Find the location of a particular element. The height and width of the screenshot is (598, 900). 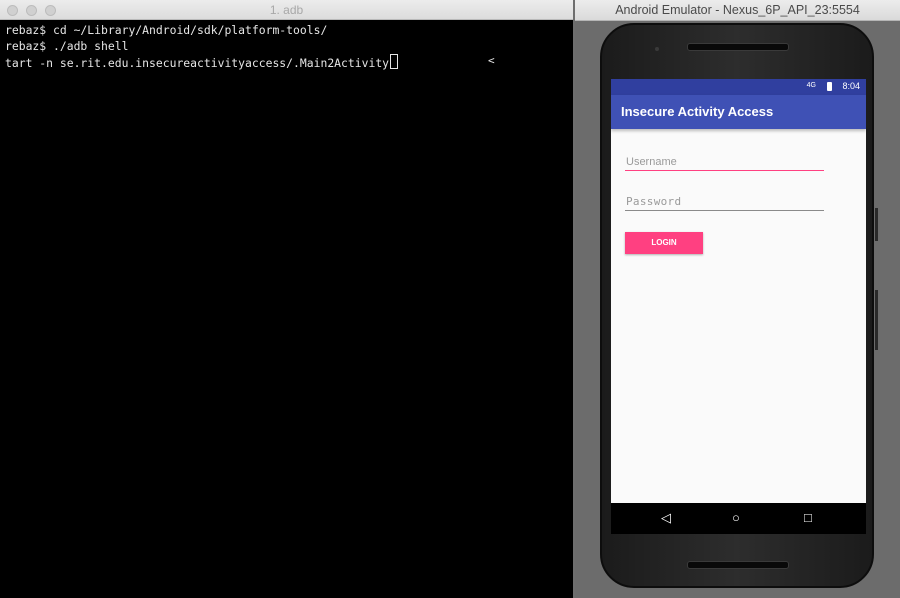

network-indicator: 4G is located at coordinates (811, 85).